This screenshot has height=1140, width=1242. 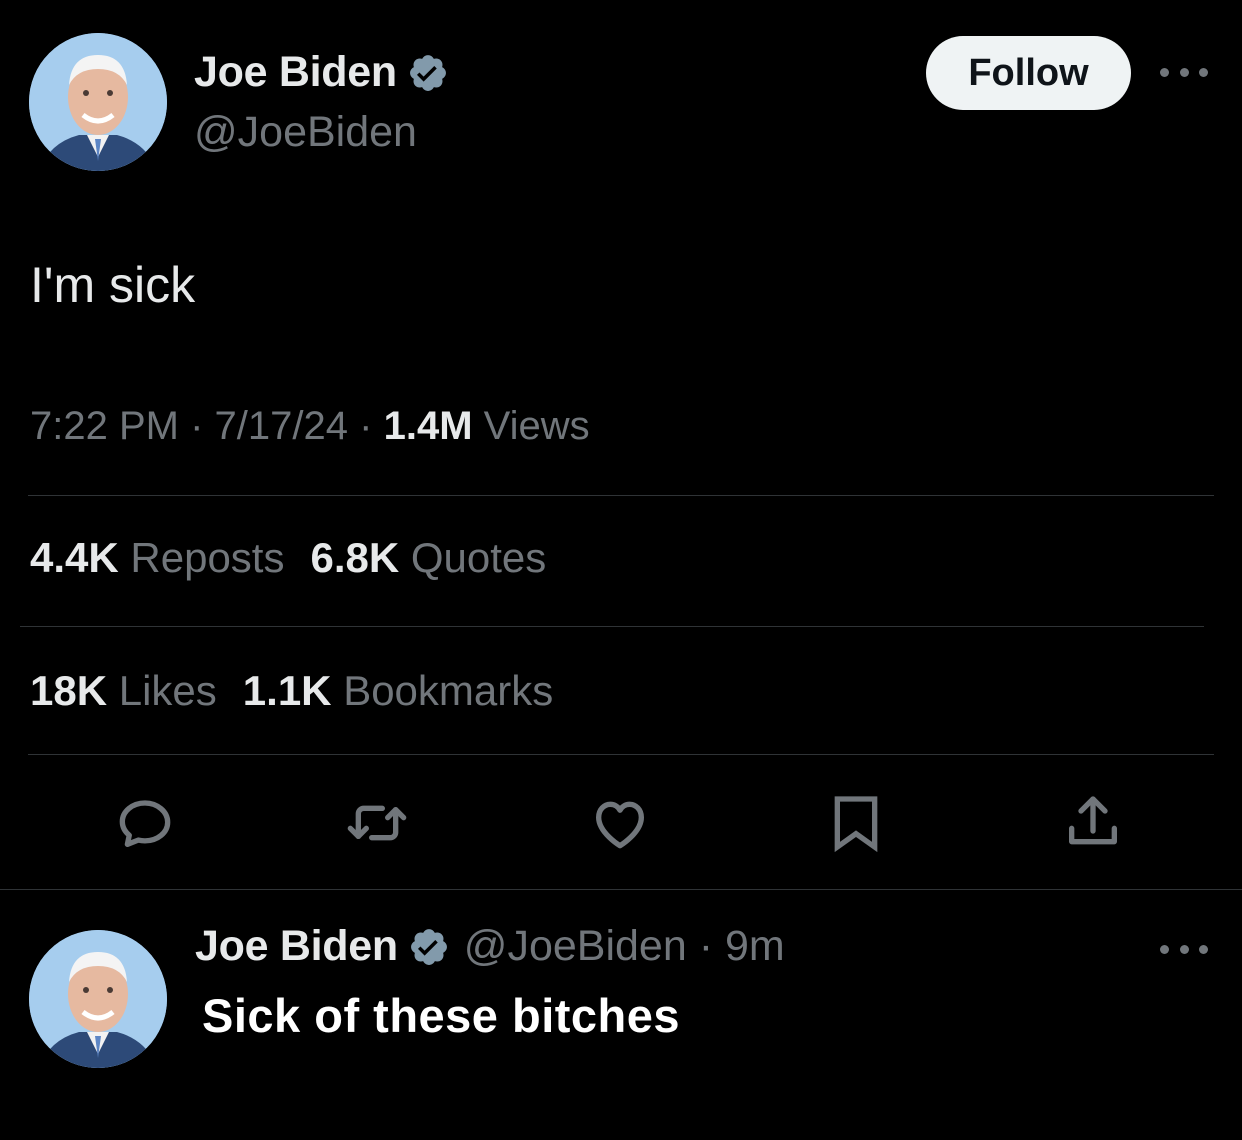 I want to click on tweet-date: 7/17/24, so click(x=281, y=426).